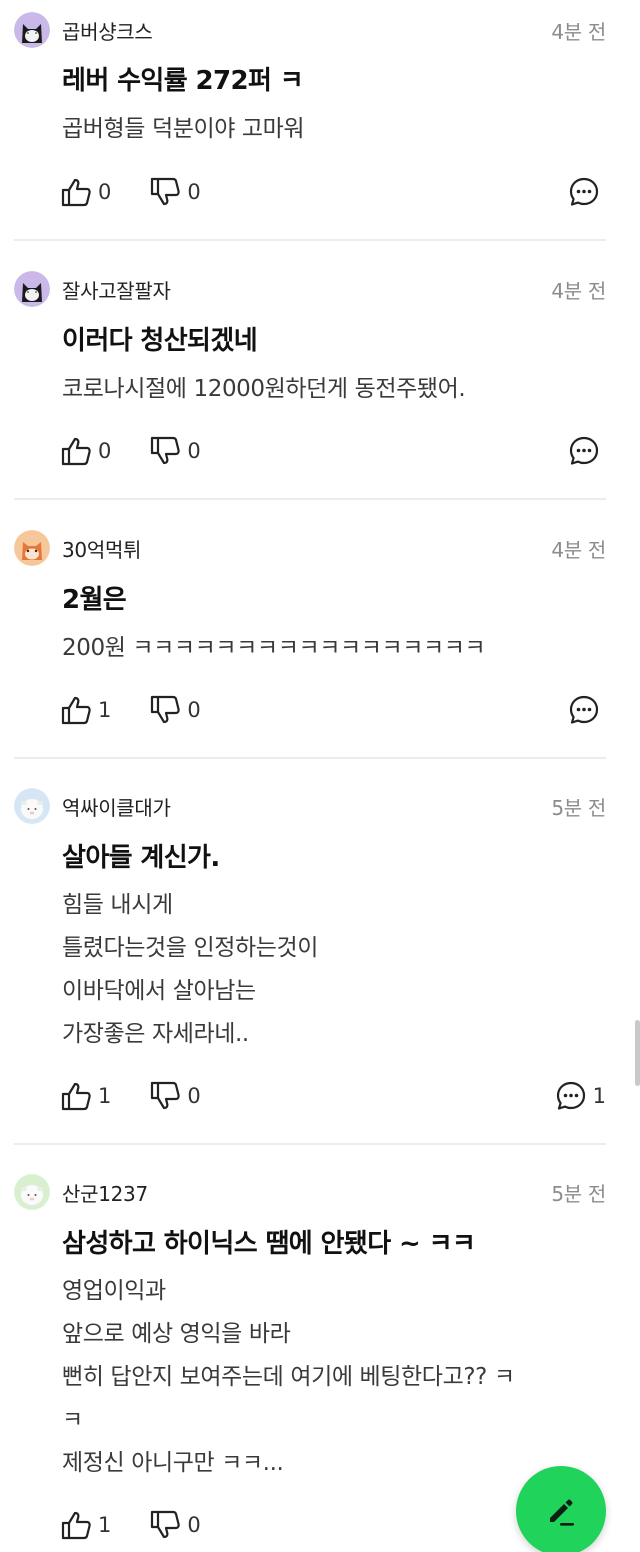  I want to click on post-body-line: 틀렸다는것을 인정하는것이, so click(190, 948).